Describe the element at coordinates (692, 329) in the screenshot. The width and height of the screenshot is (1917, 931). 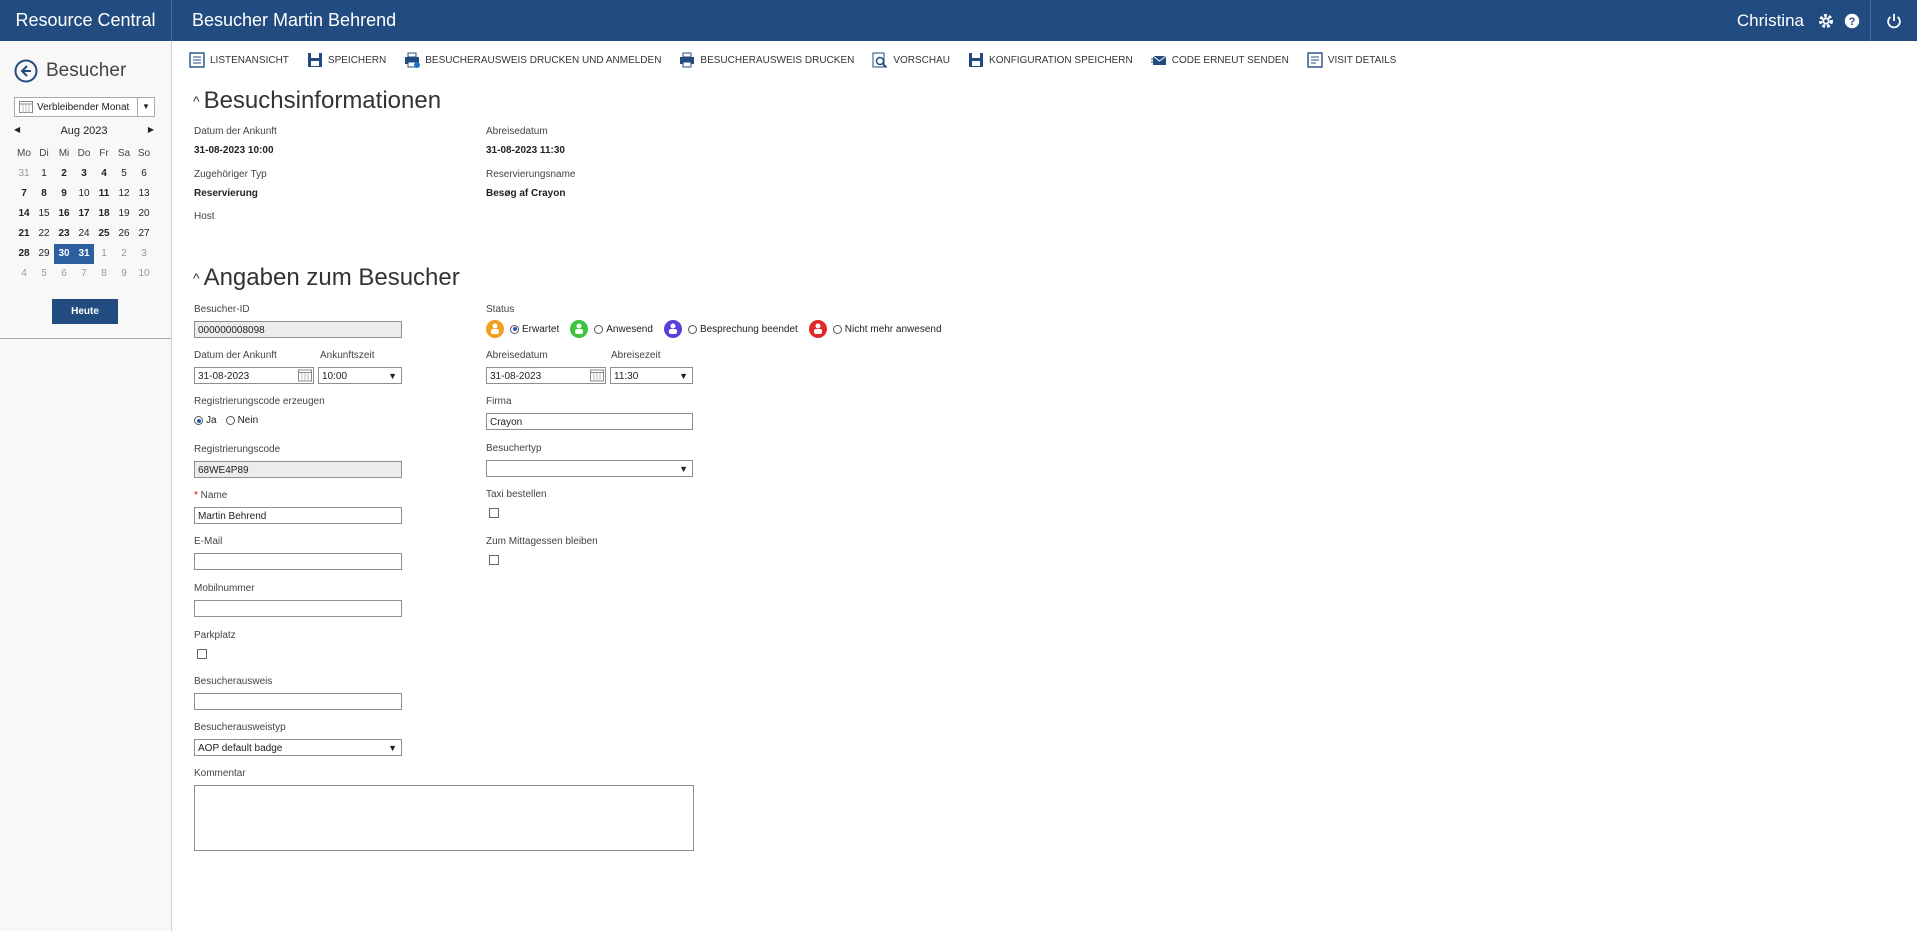
I see `status-meeting-ended-radio` at that location.